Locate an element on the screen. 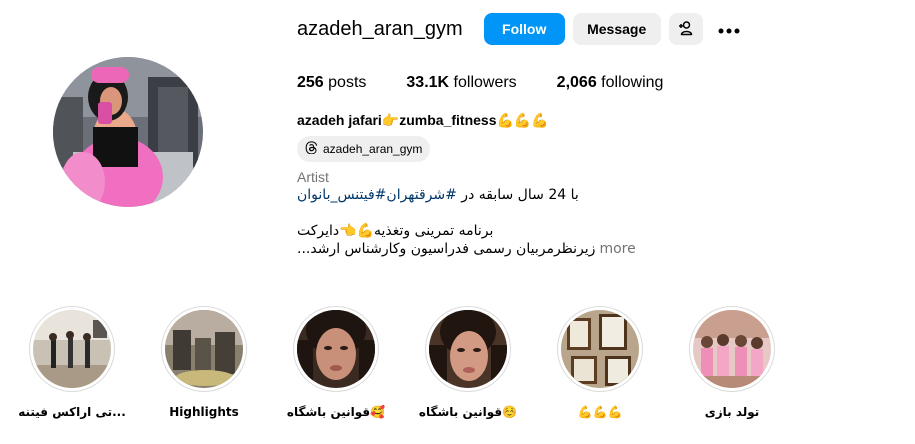  highlight-item: تولد بازی is located at coordinates (732, 362).